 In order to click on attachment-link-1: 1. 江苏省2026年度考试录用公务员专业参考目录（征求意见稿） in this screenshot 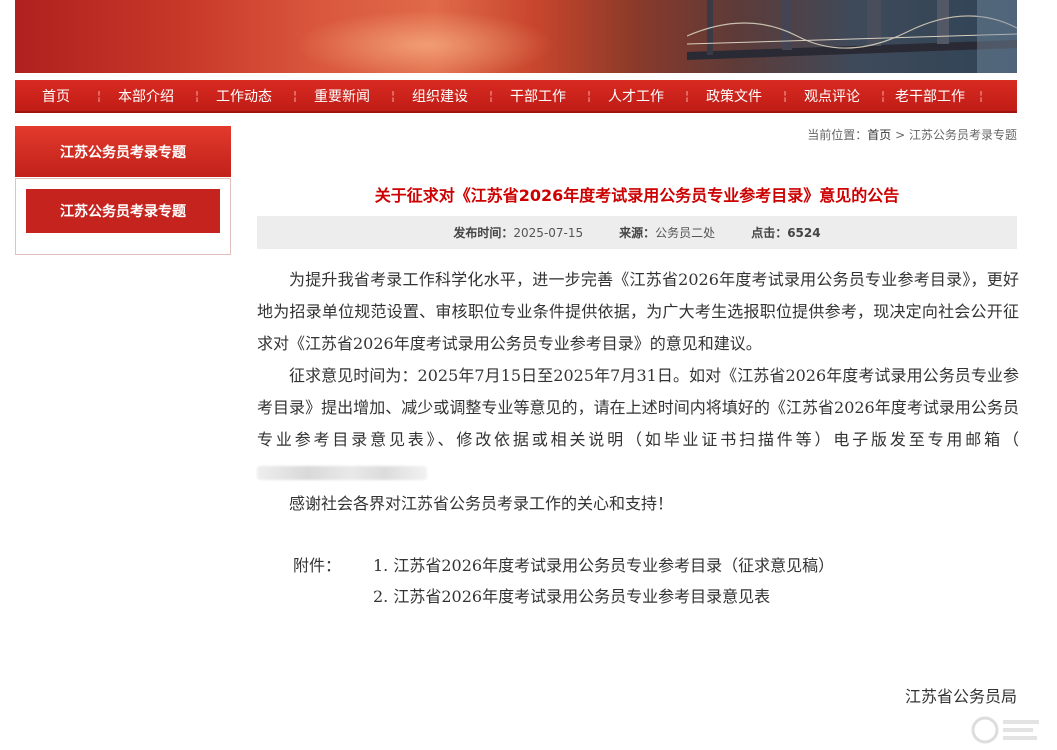, I will do `click(603, 565)`.